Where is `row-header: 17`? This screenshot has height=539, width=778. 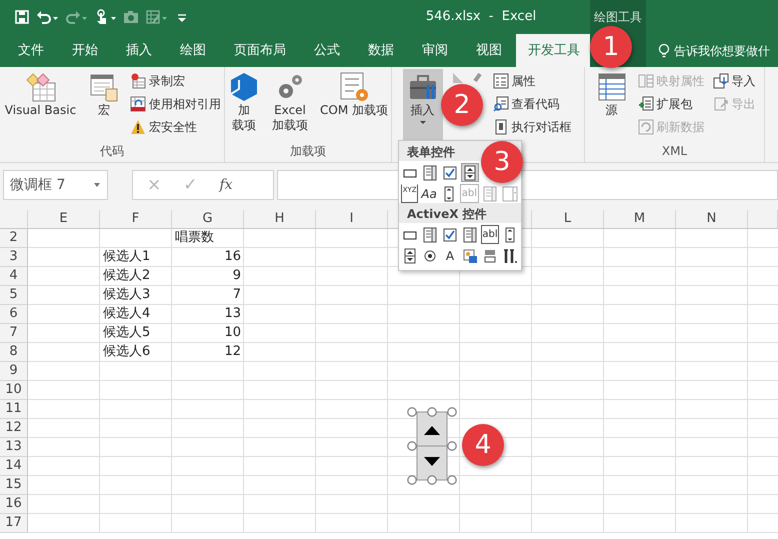 row-header: 17 is located at coordinates (14, 523).